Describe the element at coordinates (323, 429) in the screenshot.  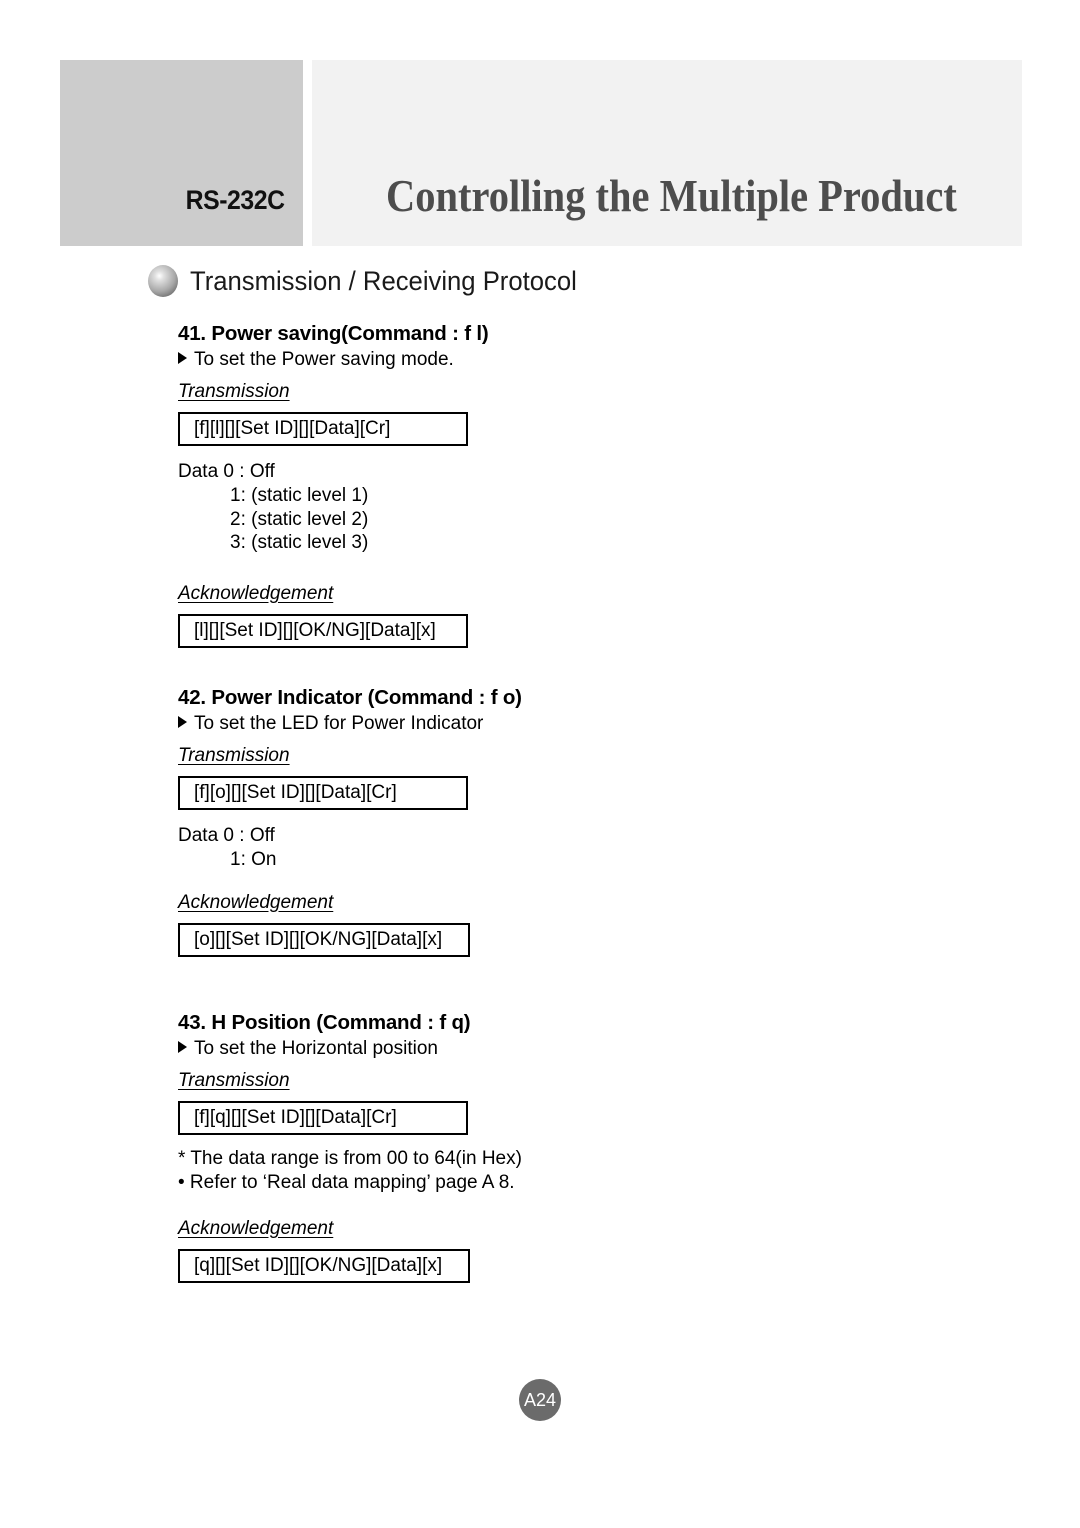
I see `transmission-command-box: [f][l][][Set ID][][Data][Cr]` at that location.